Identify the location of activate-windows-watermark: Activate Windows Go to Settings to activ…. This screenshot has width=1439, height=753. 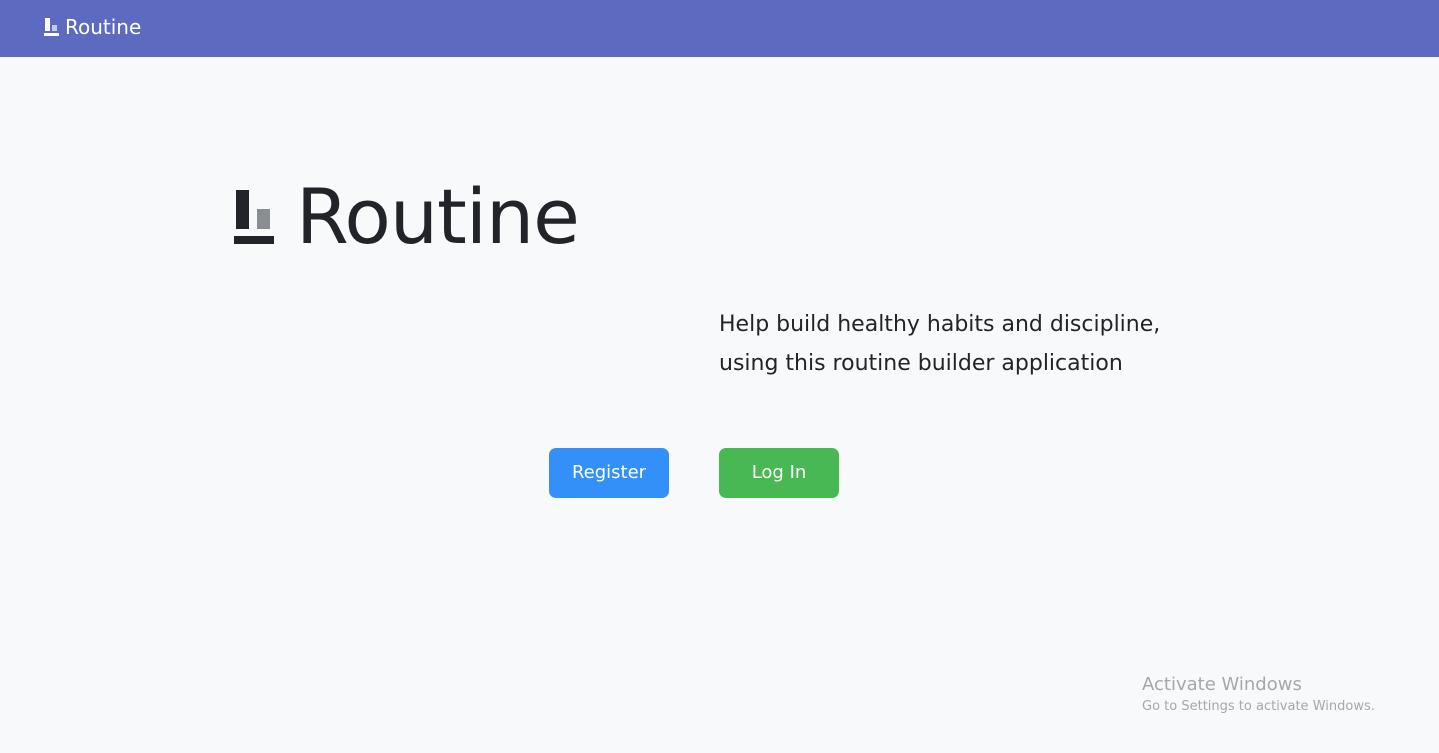
(1258, 695).